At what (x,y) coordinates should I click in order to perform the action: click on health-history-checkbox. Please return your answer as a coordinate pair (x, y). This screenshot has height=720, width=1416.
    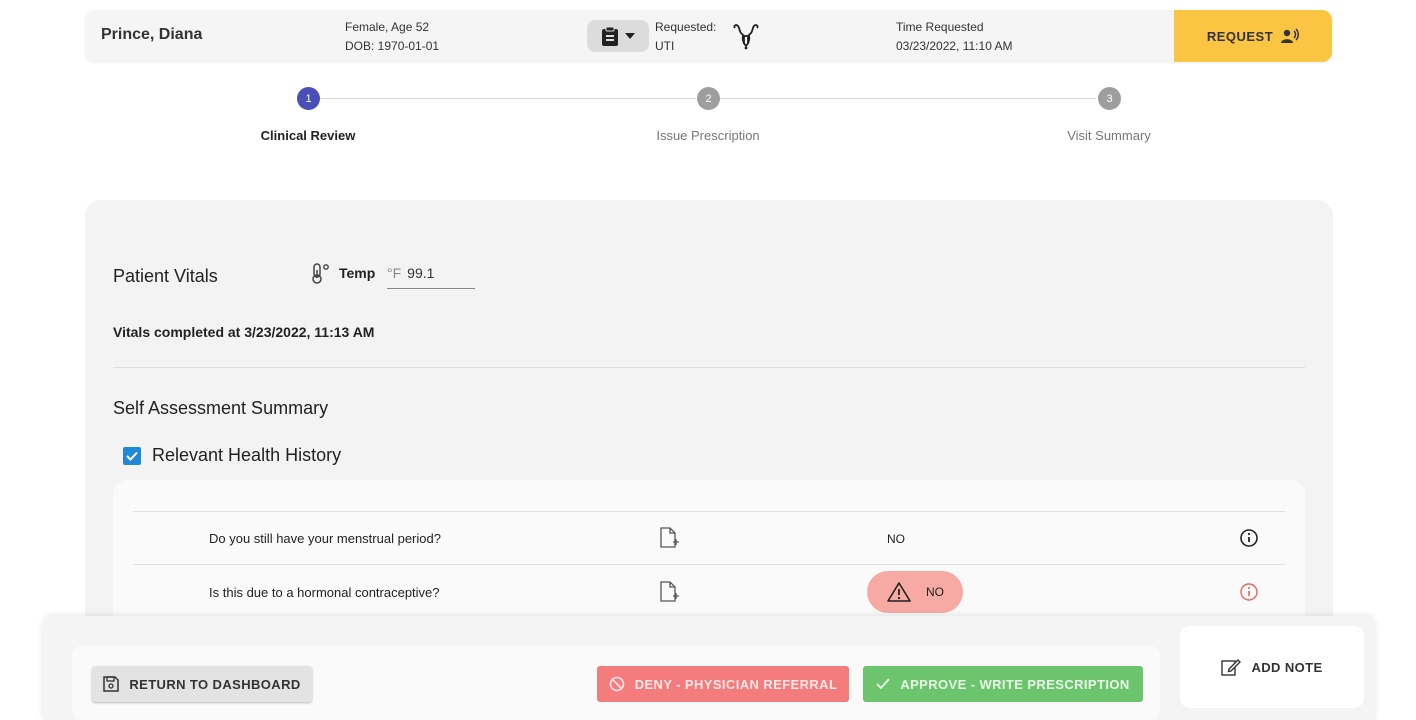
    Looking at the image, I should click on (132, 456).